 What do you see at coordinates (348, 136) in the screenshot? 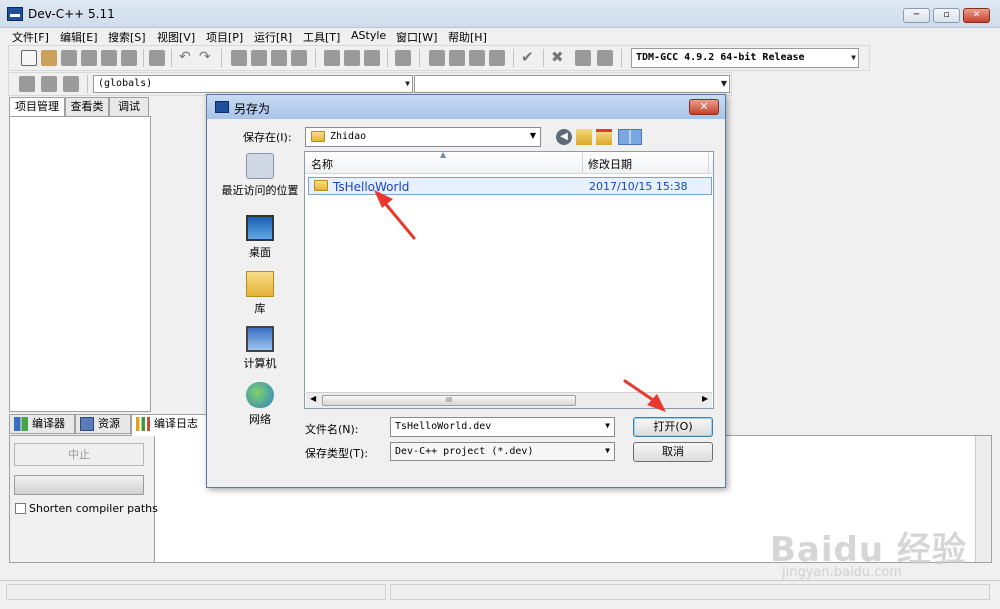
I see `save-in-value: Zhidao` at bounding box center [348, 136].